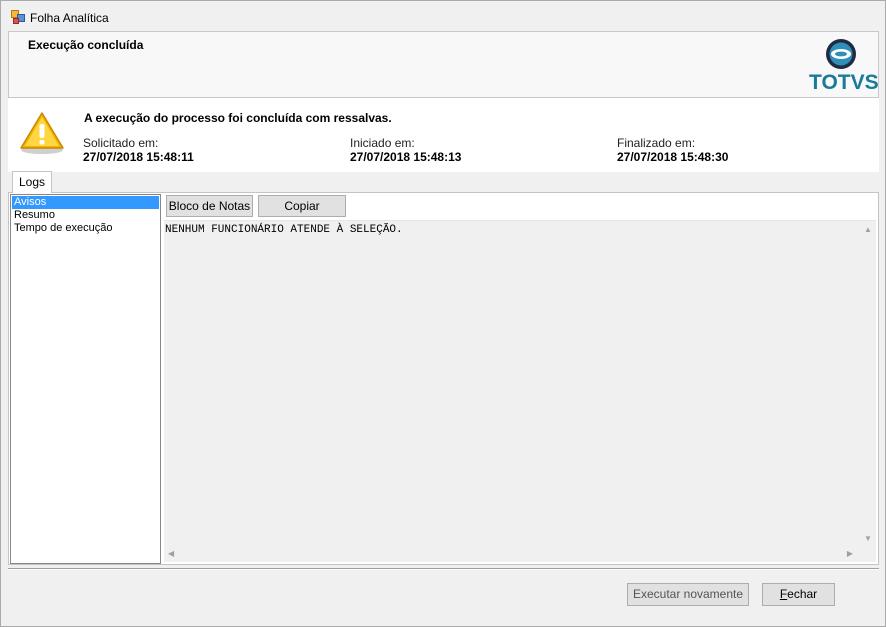 The image size is (886, 627). Describe the element at coordinates (284, 230) in the screenshot. I see `log-text: NENHUM FUNCIONÁRIO ATENDE À SELEÇÃO.` at that location.